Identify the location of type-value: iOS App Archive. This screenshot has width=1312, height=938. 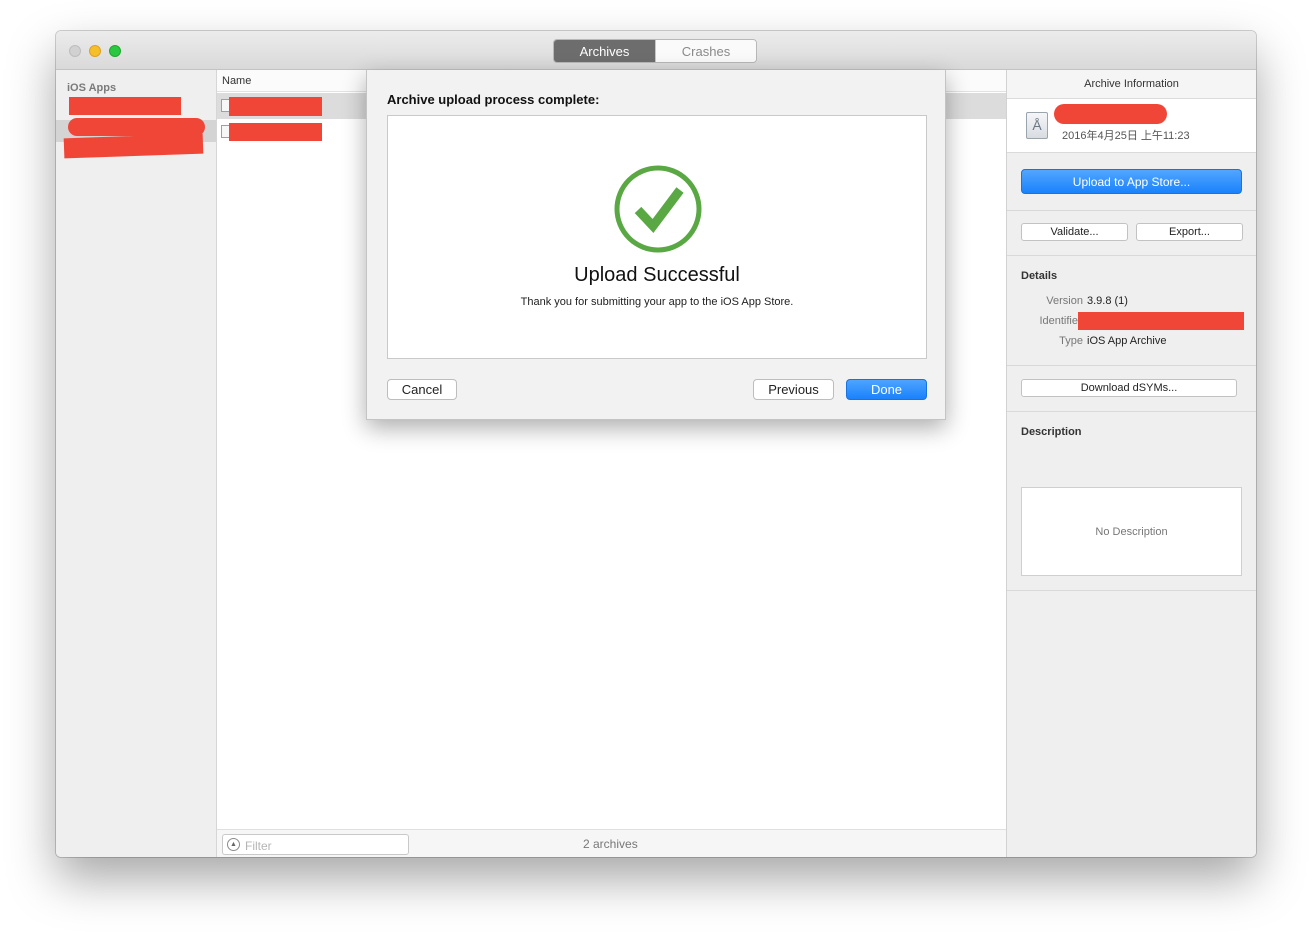
(1127, 341).